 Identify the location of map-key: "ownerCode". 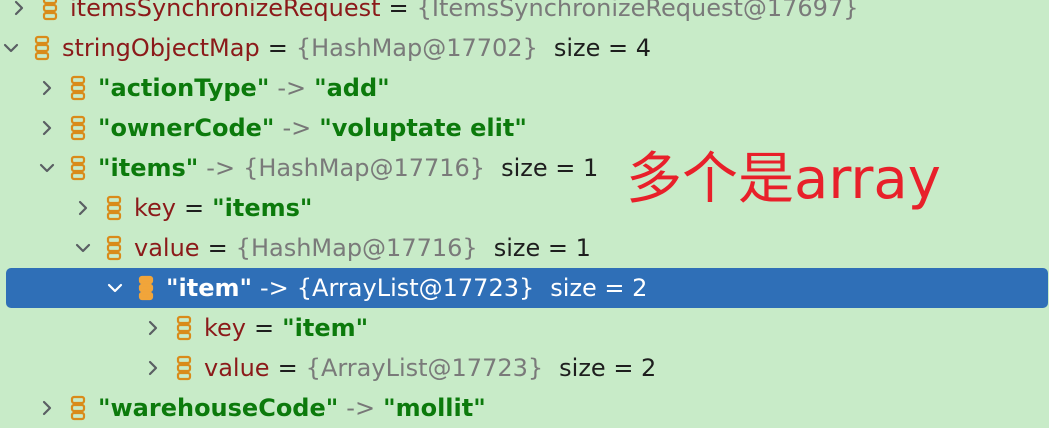
(186, 128).